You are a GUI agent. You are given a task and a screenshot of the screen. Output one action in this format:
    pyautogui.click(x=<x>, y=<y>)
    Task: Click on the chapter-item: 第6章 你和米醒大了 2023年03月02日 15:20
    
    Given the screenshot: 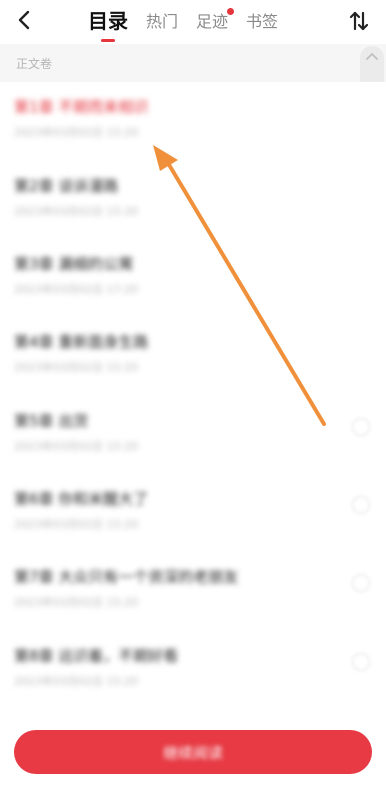 What is the action you would take?
    pyautogui.click(x=193, y=513)
    